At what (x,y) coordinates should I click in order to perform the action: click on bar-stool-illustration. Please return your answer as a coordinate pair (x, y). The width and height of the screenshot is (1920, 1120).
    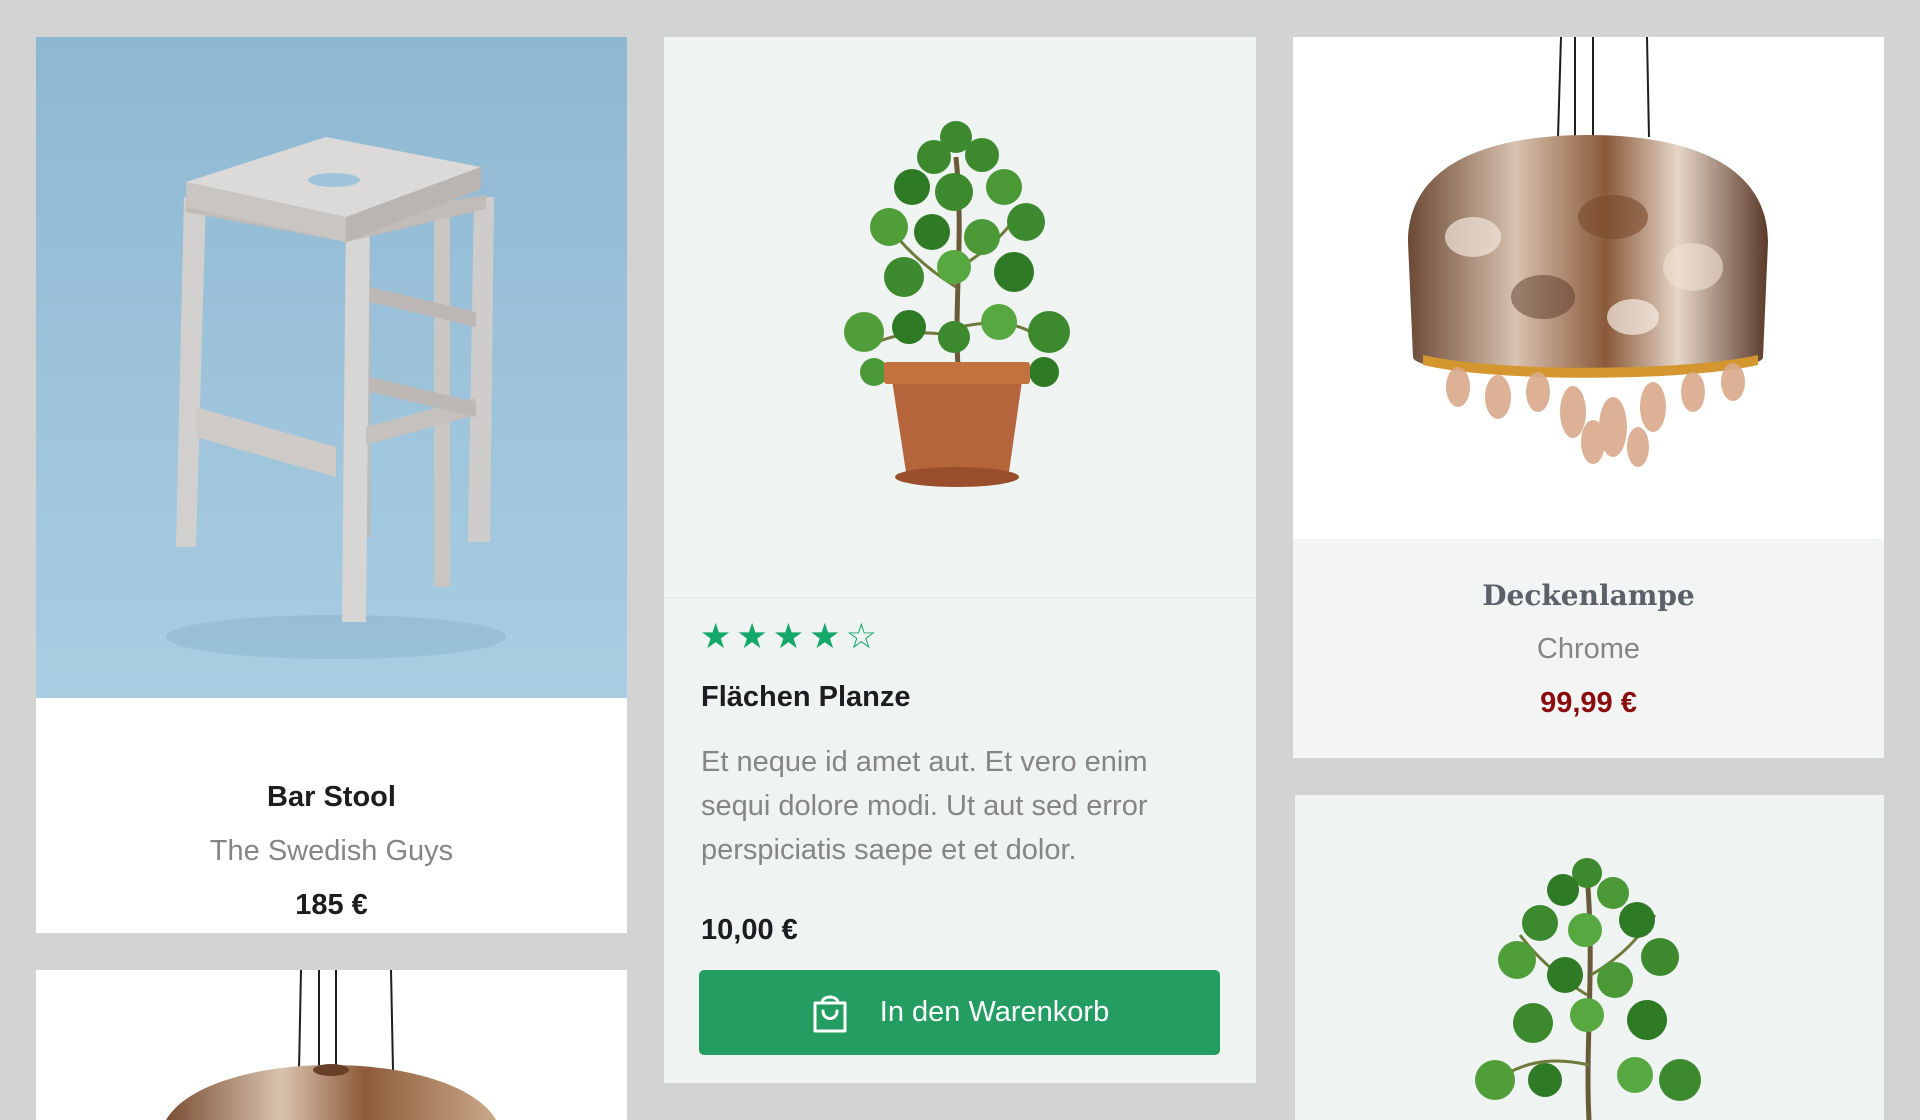
    Looking at the image, I should click on (336, 398).